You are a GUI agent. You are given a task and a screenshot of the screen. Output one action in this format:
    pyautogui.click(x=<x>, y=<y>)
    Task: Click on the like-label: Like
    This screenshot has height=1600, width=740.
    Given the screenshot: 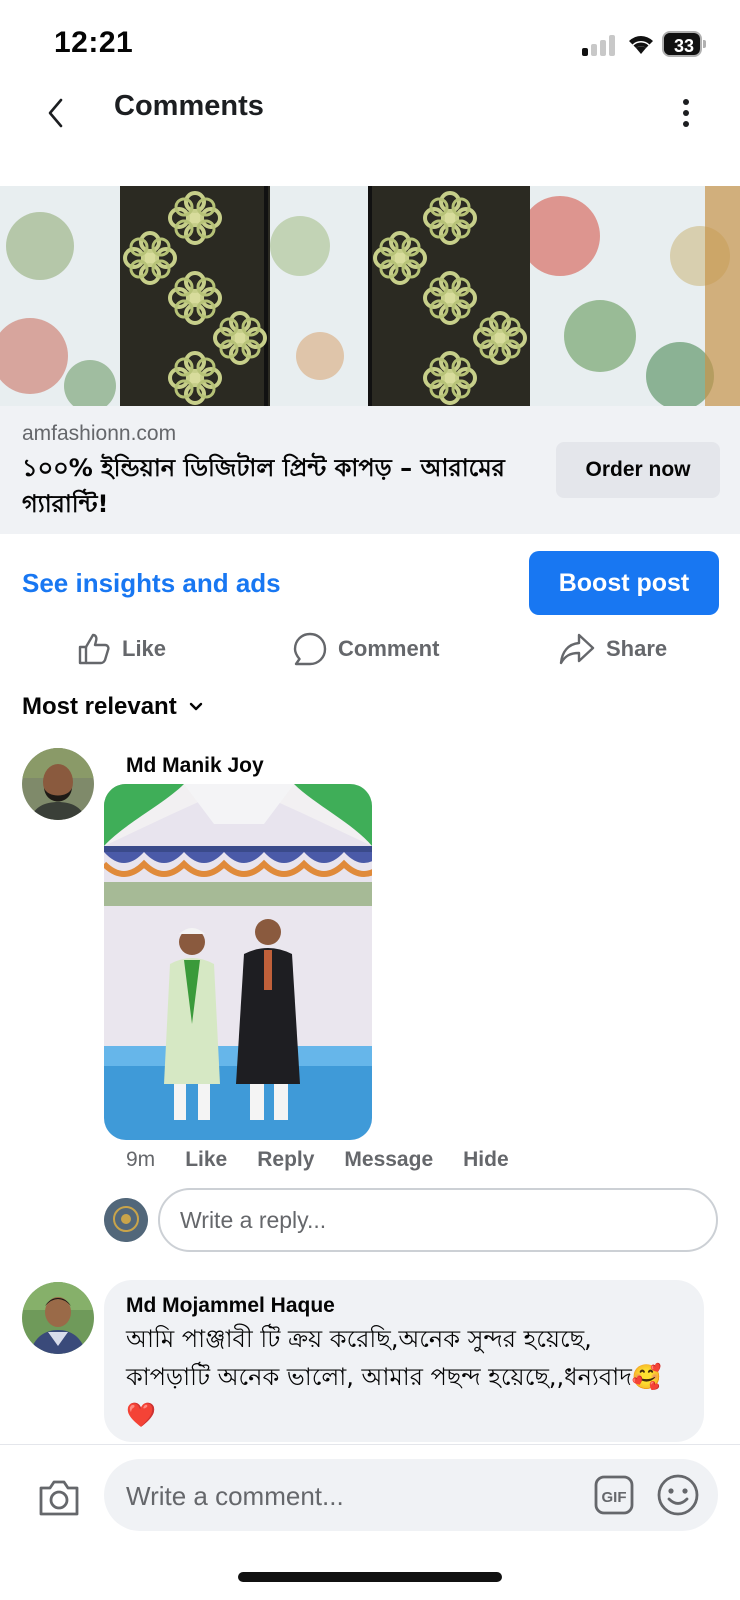 What is the action you would take?
    pyautogui.click(x=144, y=648)
    